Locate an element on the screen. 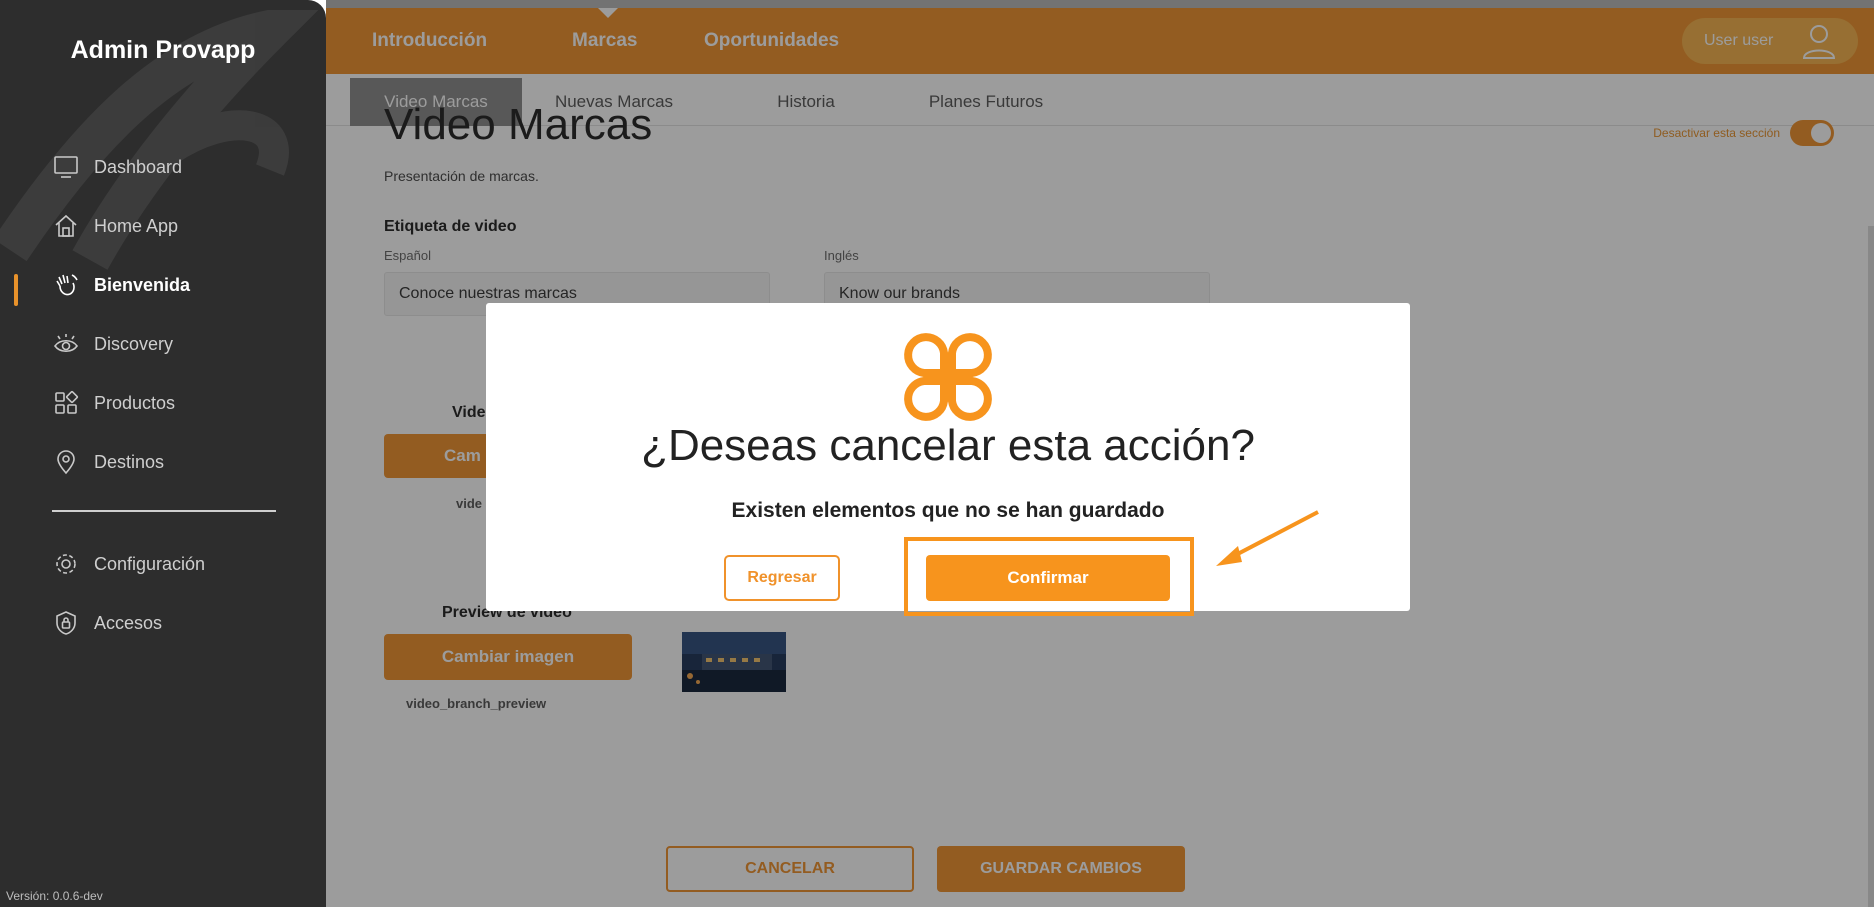  sidebar-item-accesos: Accesos is located at coordinates (107, 623).